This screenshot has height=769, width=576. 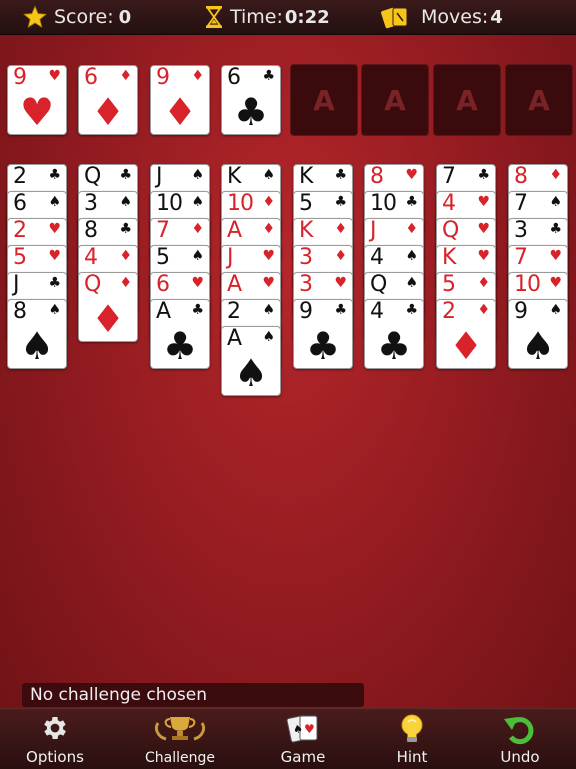 I want to click on playing-card: 6 ♣ ♣, so click(x=251, y=100).